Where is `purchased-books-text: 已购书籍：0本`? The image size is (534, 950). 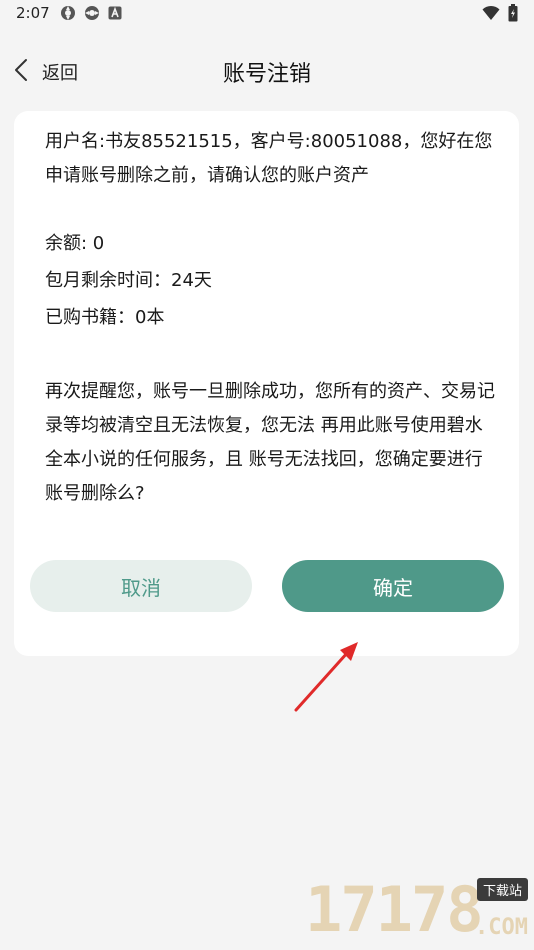 purchased-books-text: 已购书籍：0本 is located at coordinates (105, 317).